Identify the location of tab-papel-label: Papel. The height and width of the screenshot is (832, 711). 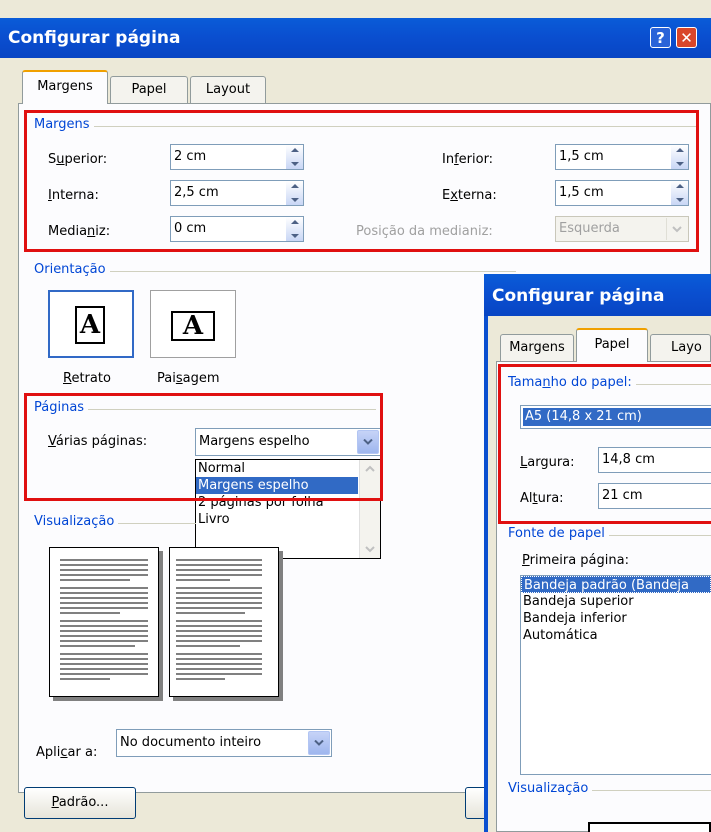
(149, 89).